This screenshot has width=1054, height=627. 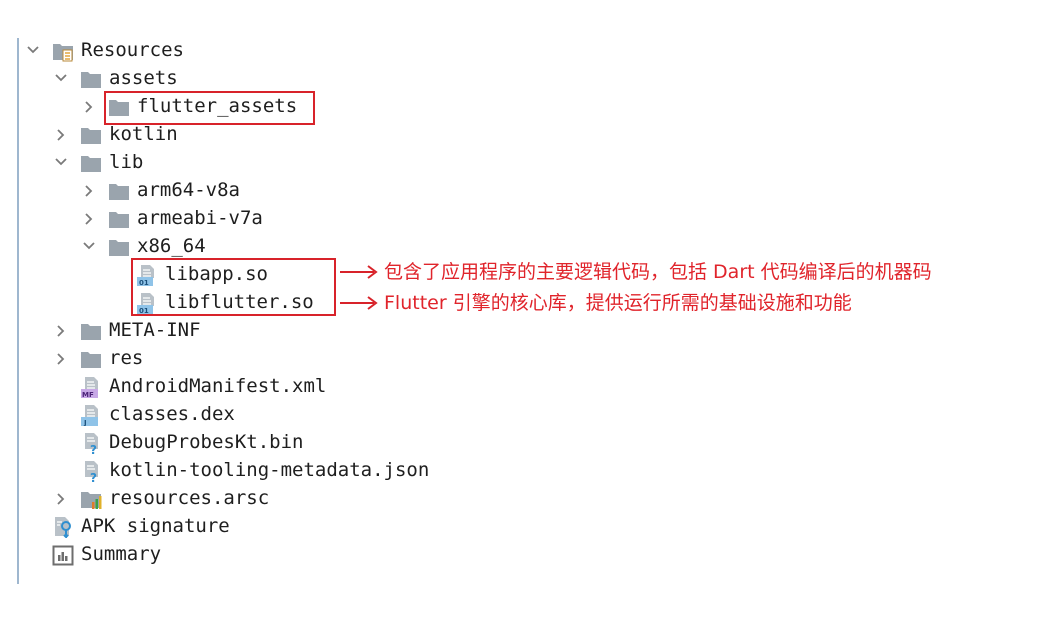 I want to click on tree-item-android-manifest: AndroidManifest.xml, so click(x=217, y=386).